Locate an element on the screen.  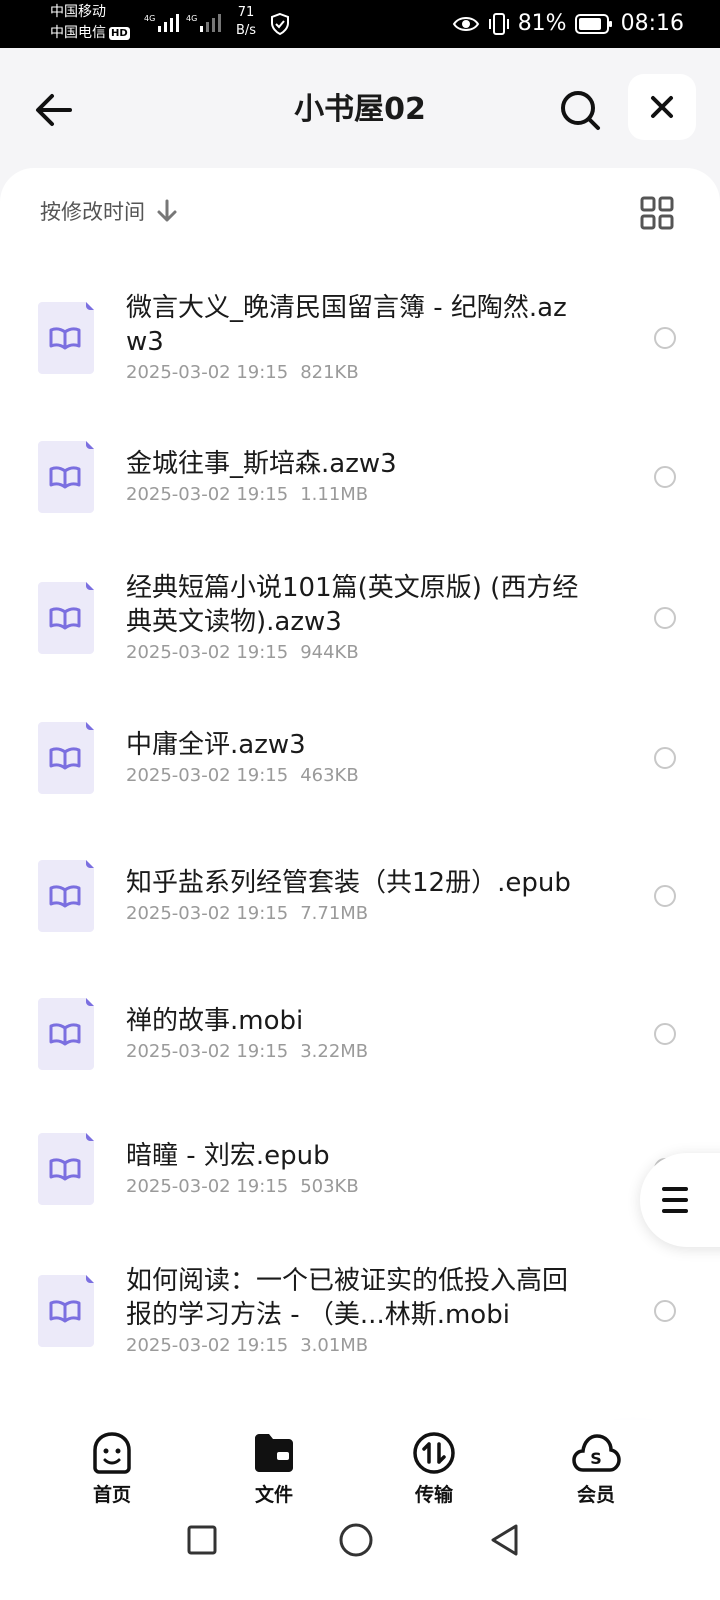
file-meta: 2025-03-02 19:15 821KB is located at coordinates (356, 373).